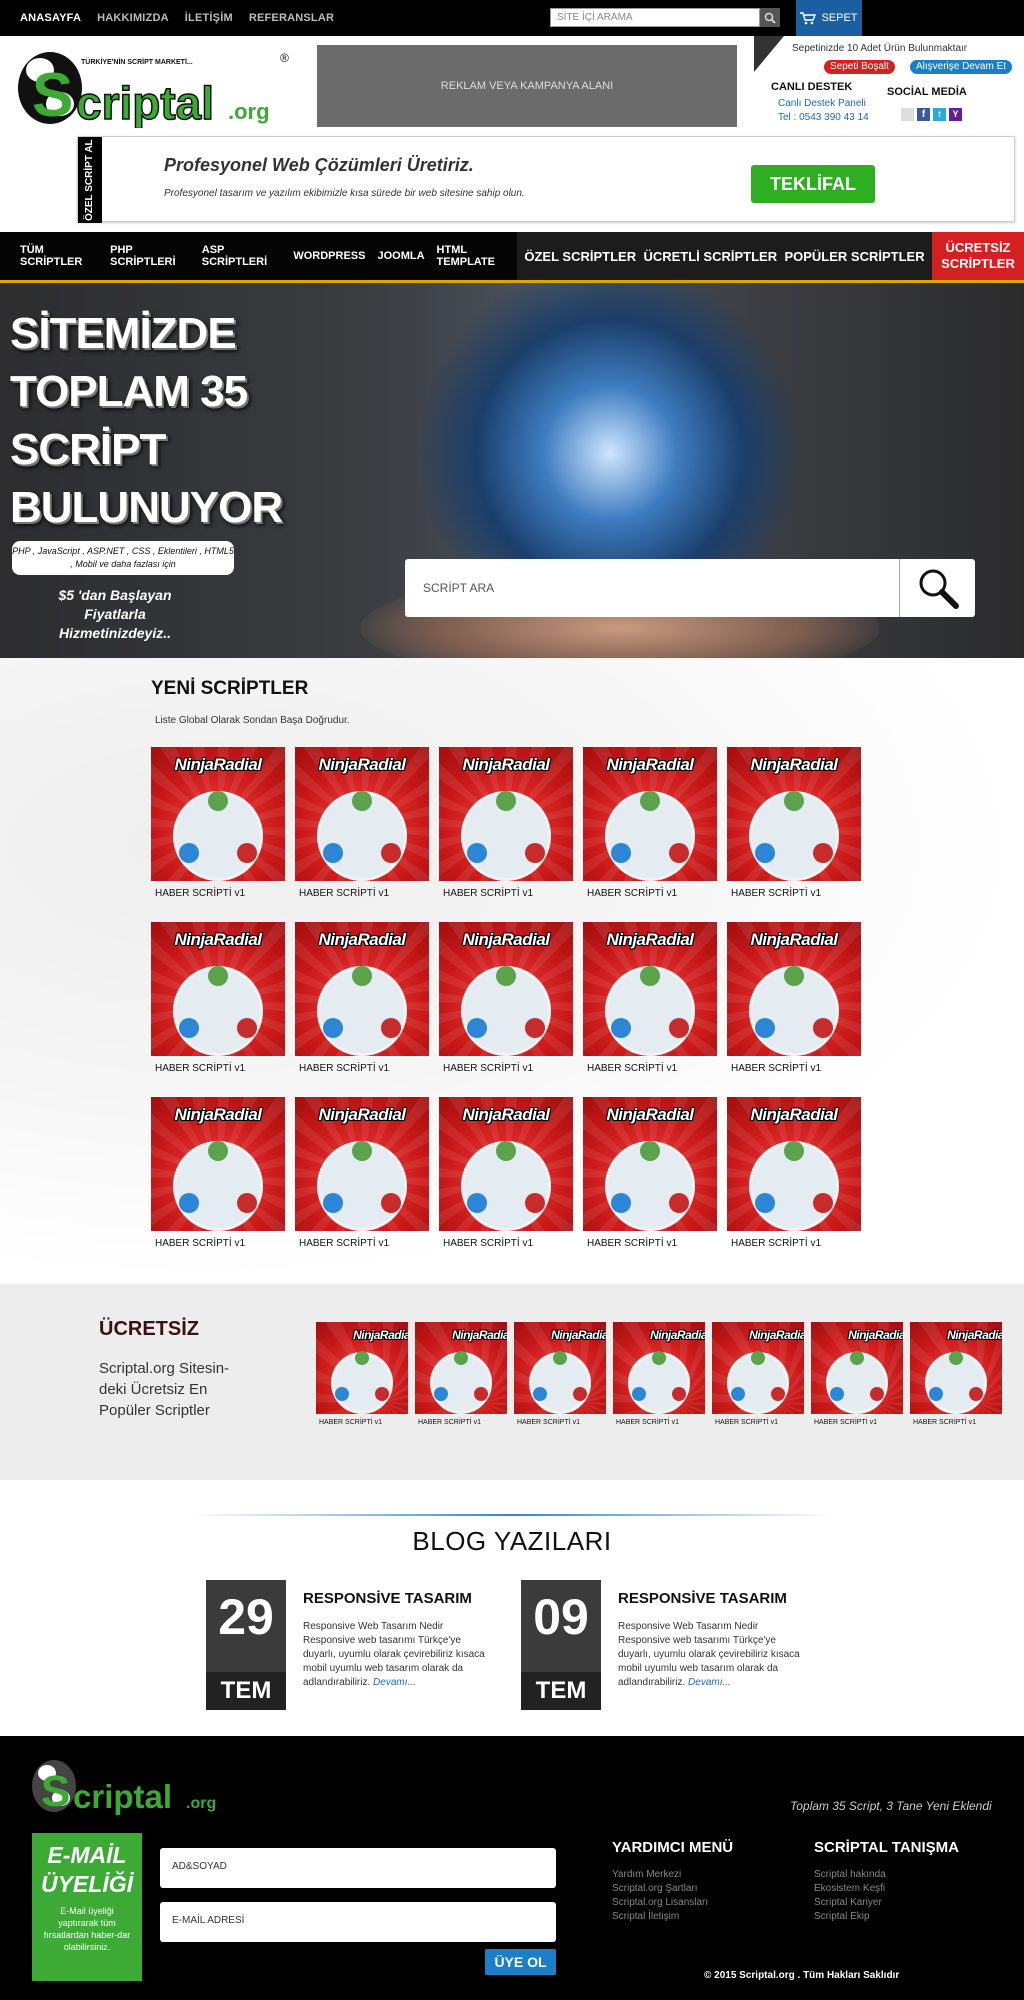 The image size is (1024, 2000). Describe the element at coordinates (672, 1903) in the screenshot. I see `help-link: Scriptal.org Lisansları` at that location.